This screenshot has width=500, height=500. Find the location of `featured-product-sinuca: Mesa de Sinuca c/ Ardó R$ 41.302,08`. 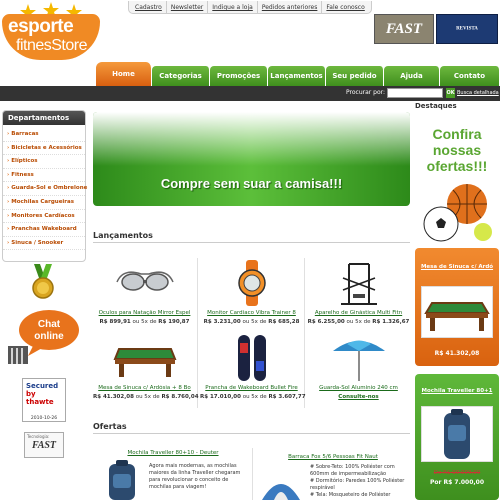

featured-product-sinuca: Mesa de Sinuca c/ Ardó R$ 41.302,08 is located at coordinates (457, 307).